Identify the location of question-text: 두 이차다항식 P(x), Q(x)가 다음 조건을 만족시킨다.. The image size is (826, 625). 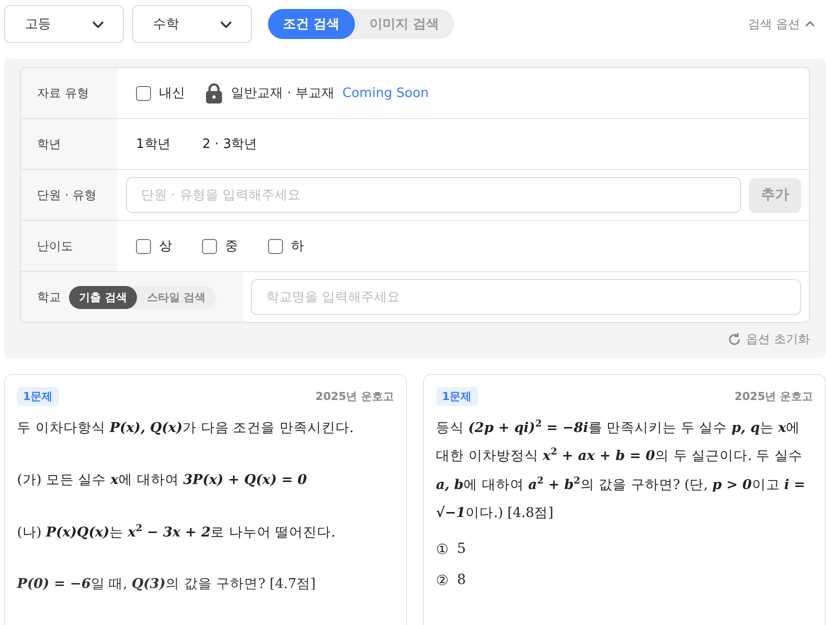
(186, 428).